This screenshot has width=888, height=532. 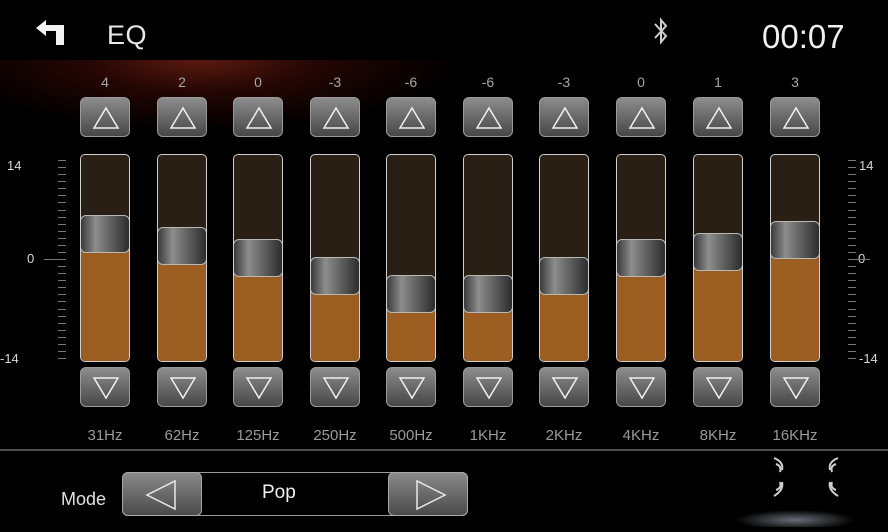 I want to click on scale-left-top: 14, so click(x=14, y=165).